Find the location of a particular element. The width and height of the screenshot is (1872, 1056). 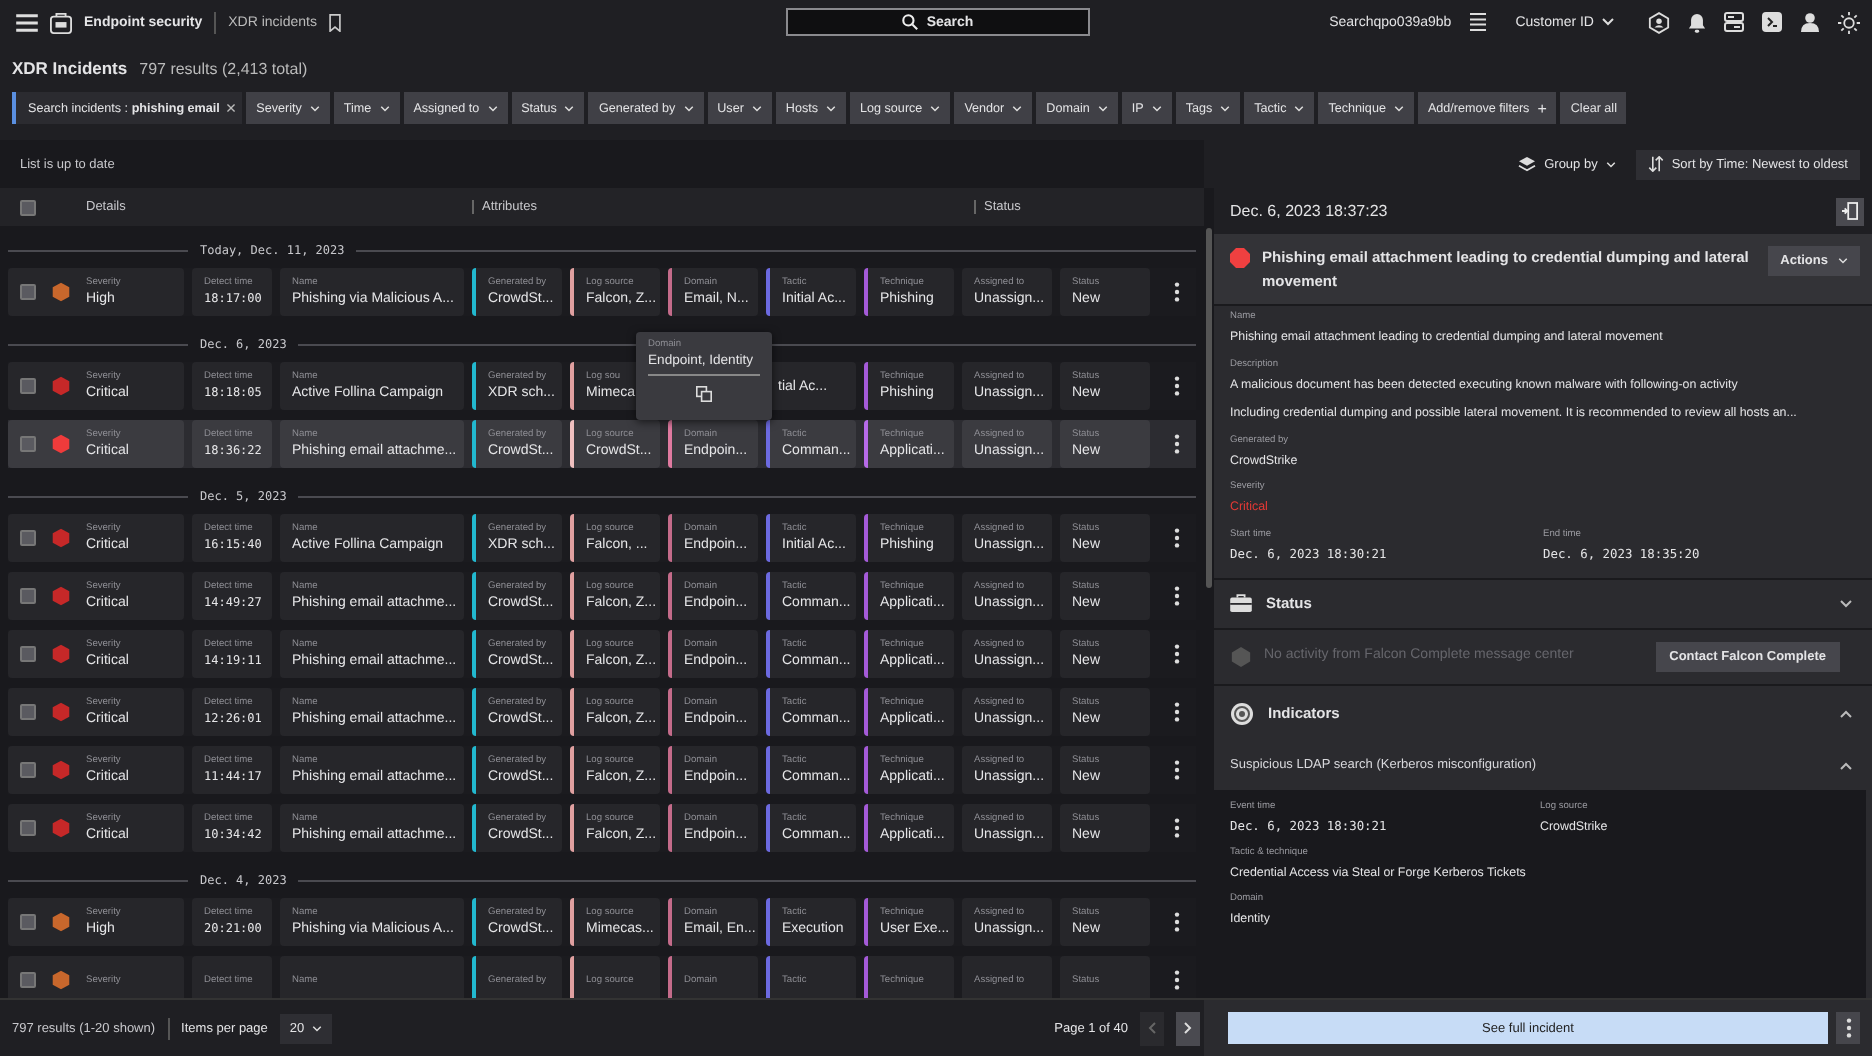

panel-icon is located at coordinates (1850, 211).